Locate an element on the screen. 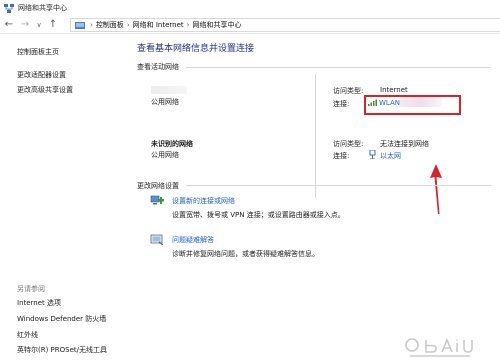  breadcrumb-network-sharing-center: 网络和共享中心 is located at coordinates (216, 25).